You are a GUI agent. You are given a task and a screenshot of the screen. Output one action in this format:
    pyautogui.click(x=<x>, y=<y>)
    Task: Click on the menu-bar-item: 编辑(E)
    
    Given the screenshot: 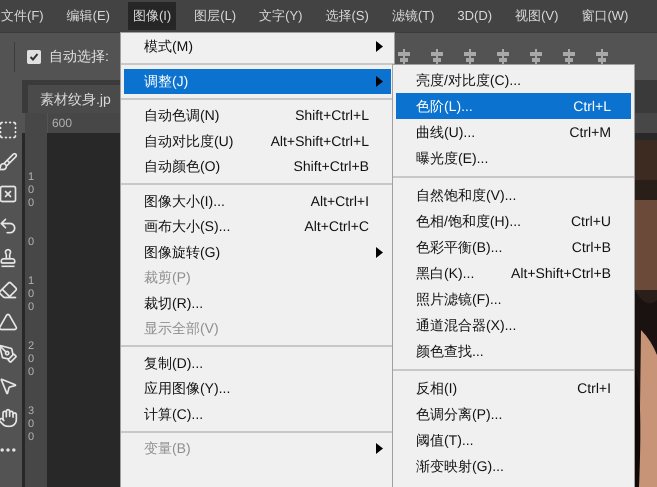 What is the action you would take?
    pyautogui.click(x=88, y=16)
    